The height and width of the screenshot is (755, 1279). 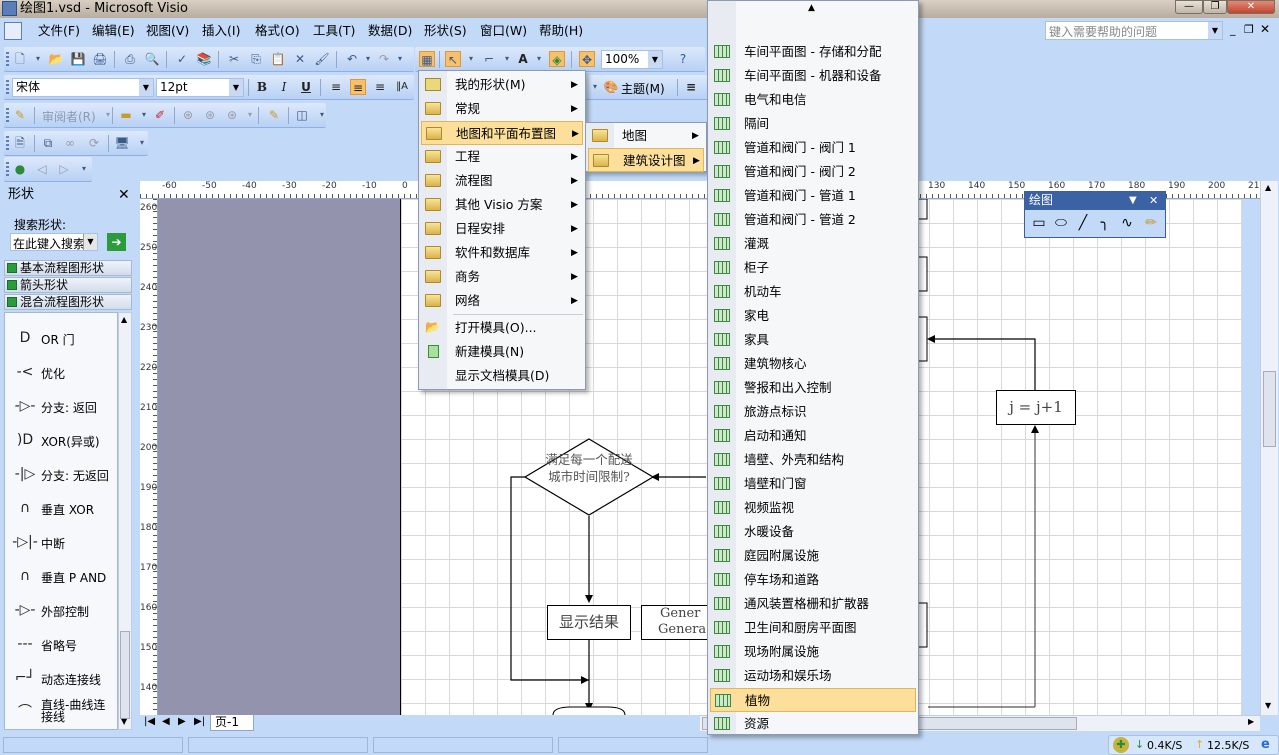 What do you see at coordinates (94, 143) in the screenshot?
I see `refresh-icon: ⟳` at bounding box center [94, 143].